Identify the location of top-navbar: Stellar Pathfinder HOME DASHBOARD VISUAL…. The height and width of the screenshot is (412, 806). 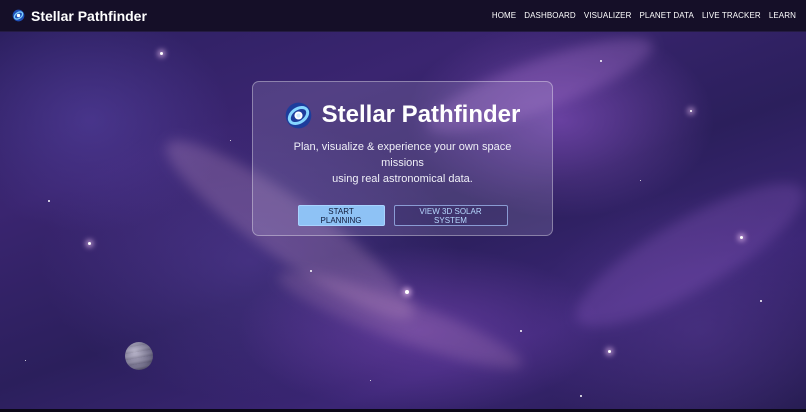
(403, 16).